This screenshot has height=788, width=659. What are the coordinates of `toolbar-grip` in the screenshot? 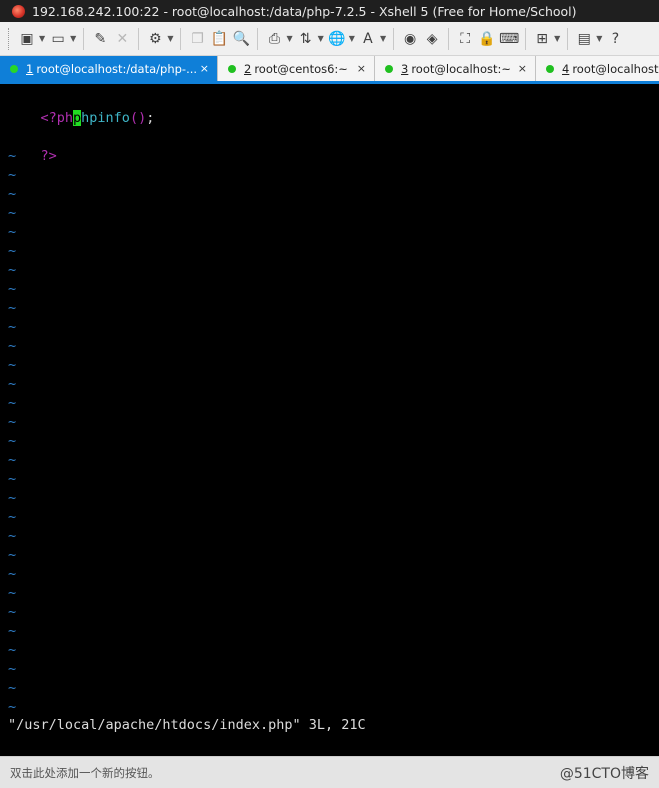 It's located at (9, 38).